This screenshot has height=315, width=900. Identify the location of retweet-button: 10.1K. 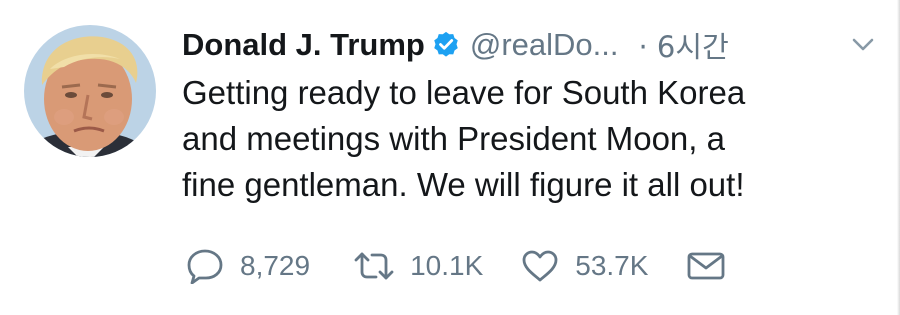
(417, 266).